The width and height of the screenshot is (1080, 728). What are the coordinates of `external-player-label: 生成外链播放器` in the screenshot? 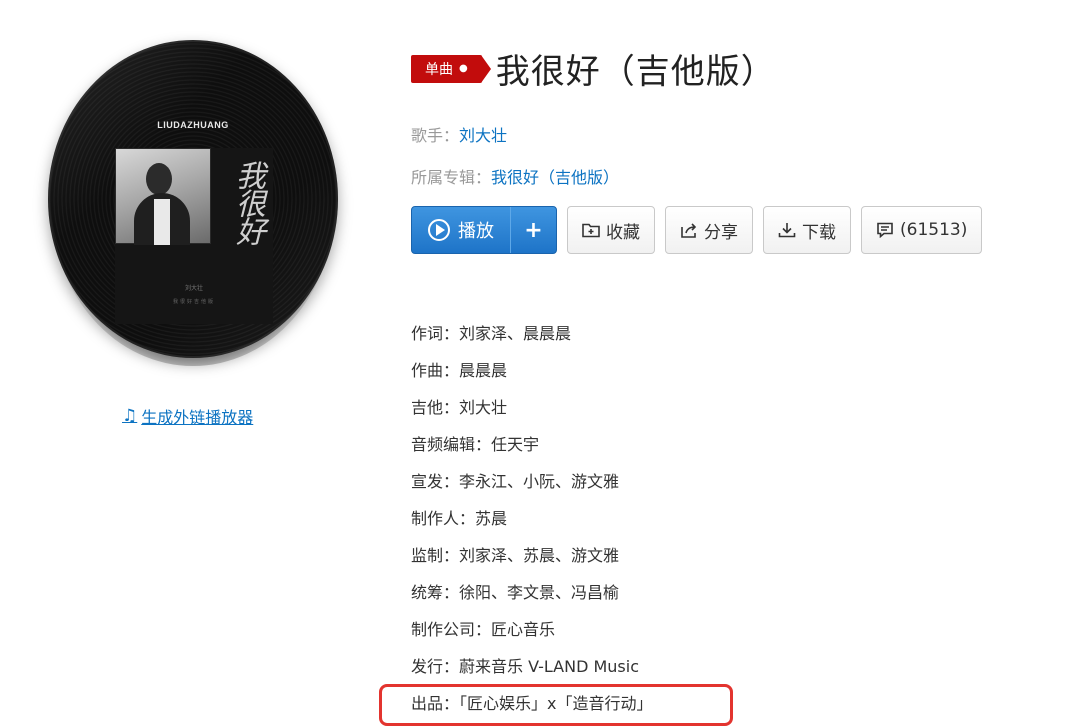 It's located at (197, 417).